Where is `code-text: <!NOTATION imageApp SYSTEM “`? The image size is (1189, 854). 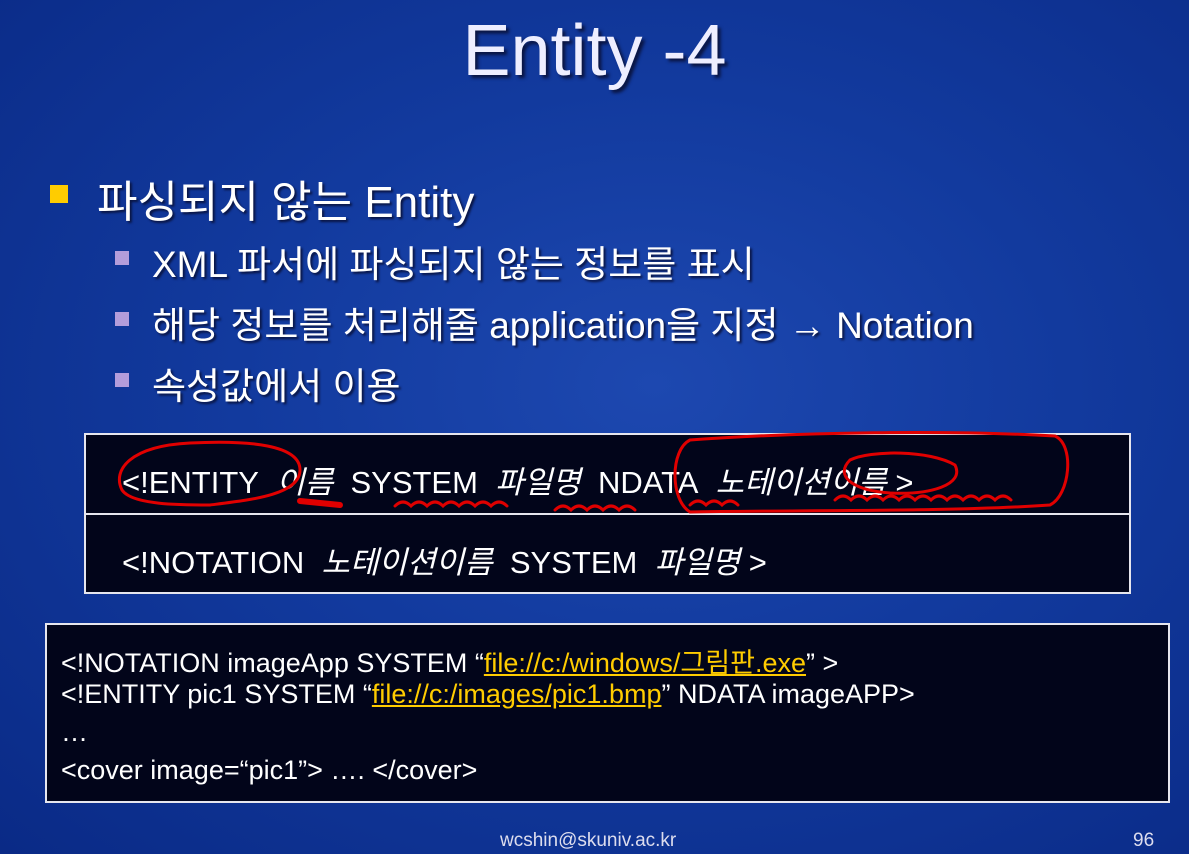
code-text: <!NOTATION imageApp SYSTEM “ is located at coordinates (272, 663).